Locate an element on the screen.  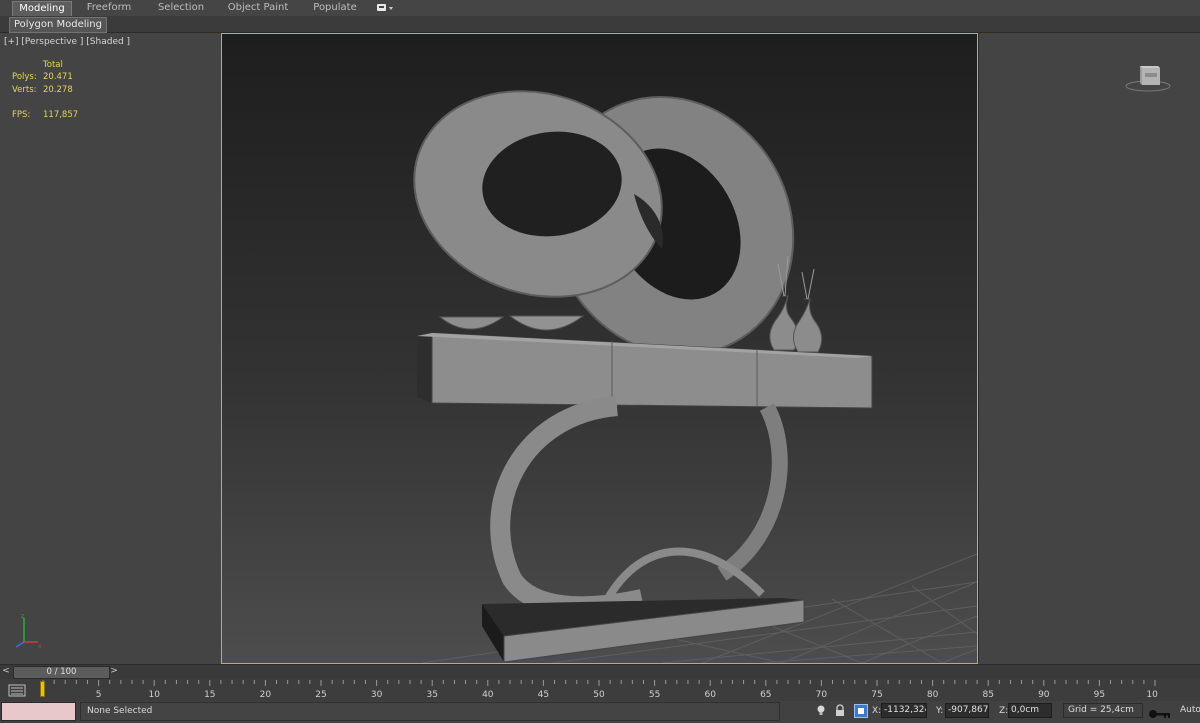
table-base-model is located at coordinates (643, 630).